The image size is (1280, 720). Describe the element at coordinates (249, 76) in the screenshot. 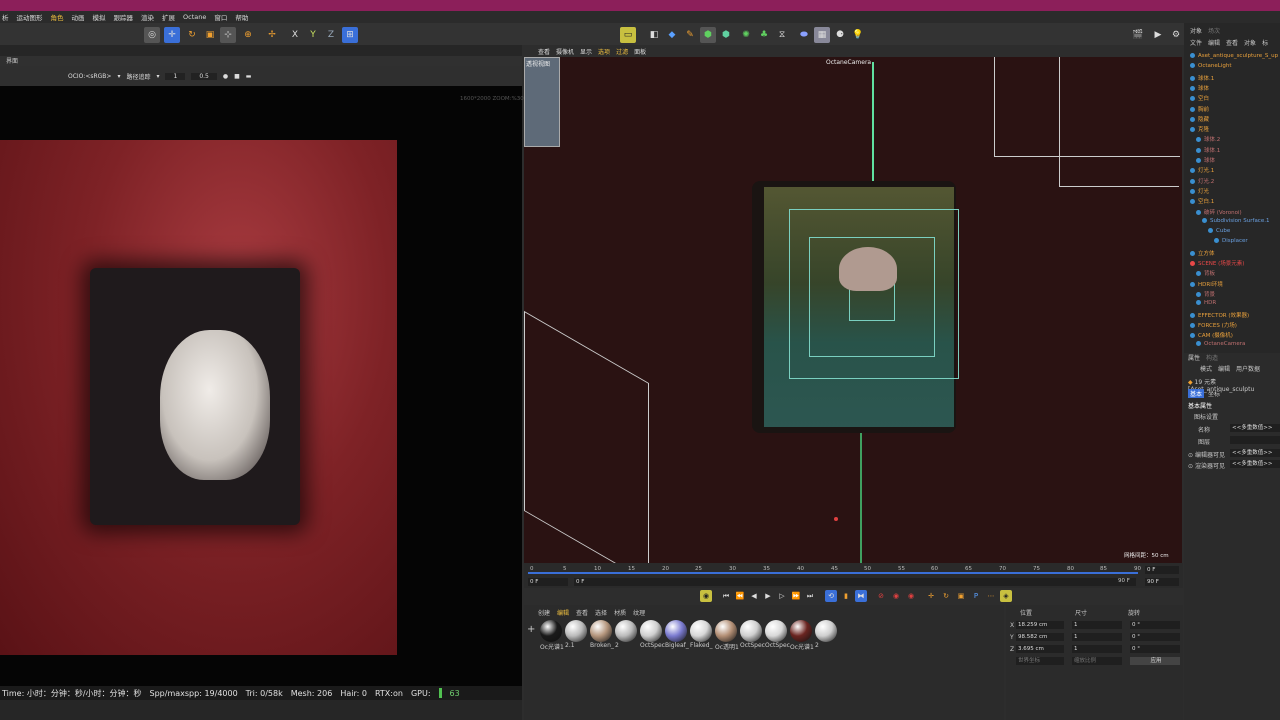

I see `image-icon: ▬` at that location.